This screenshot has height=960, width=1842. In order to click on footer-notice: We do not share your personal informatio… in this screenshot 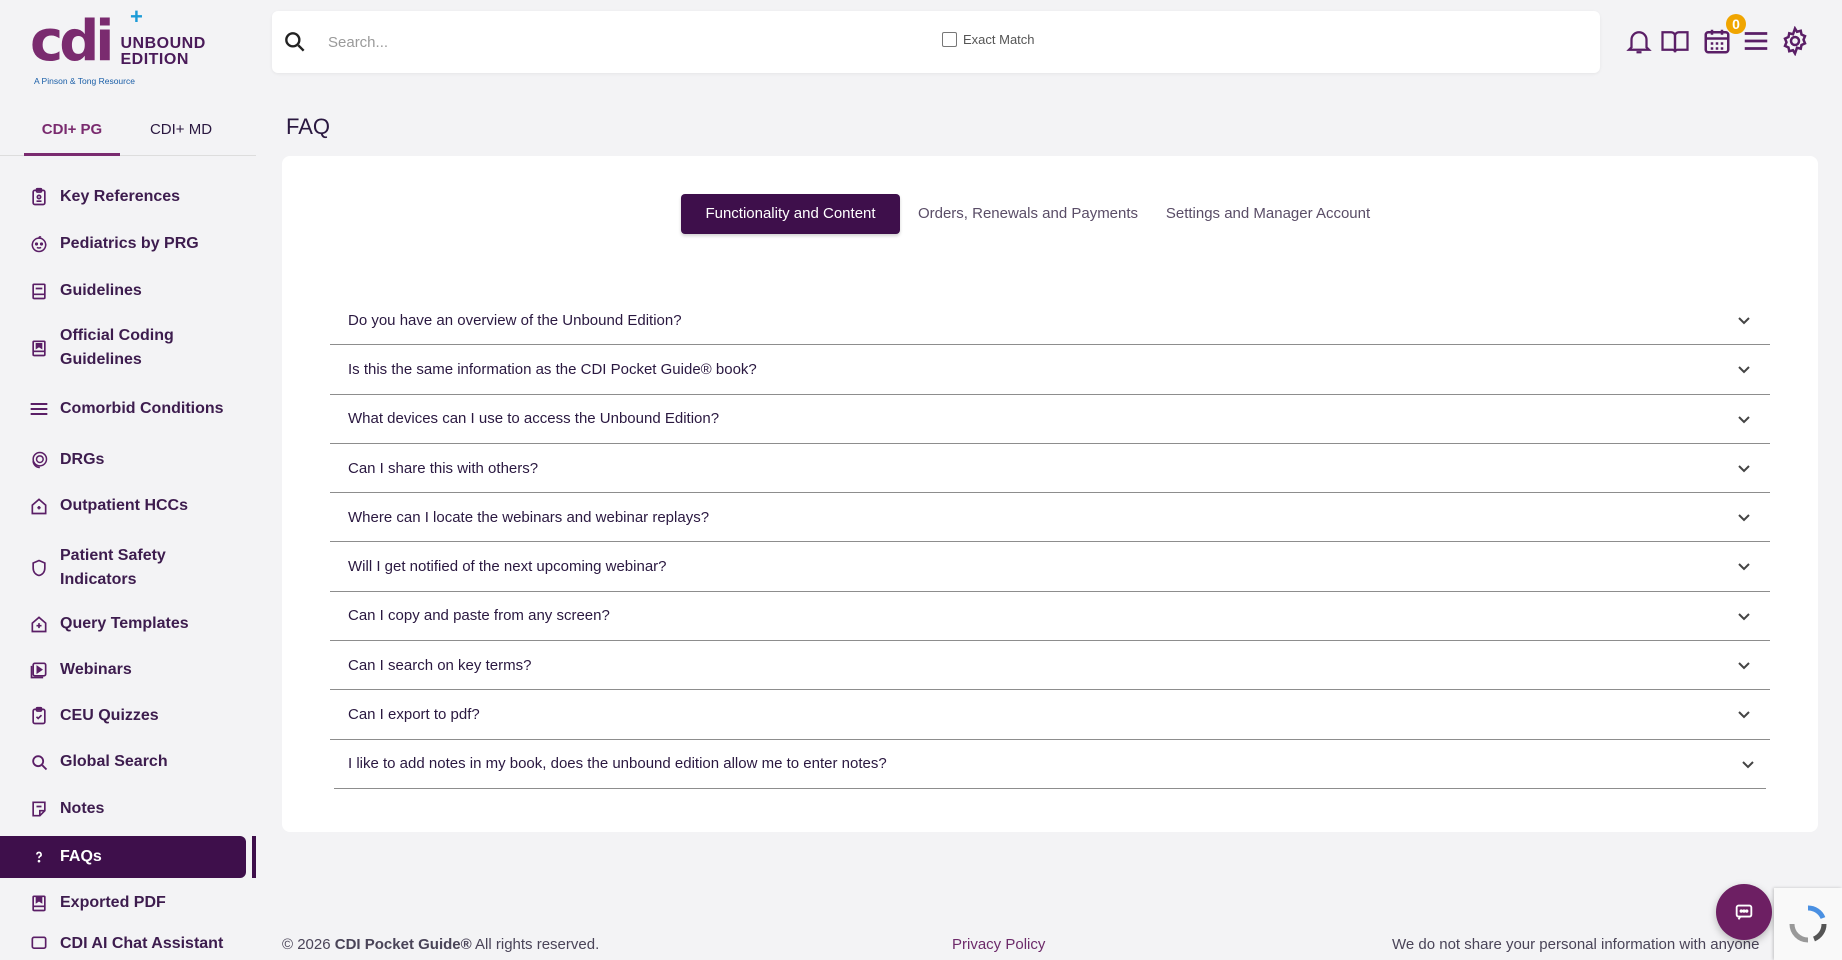, I will do `click(1576, 944)`.